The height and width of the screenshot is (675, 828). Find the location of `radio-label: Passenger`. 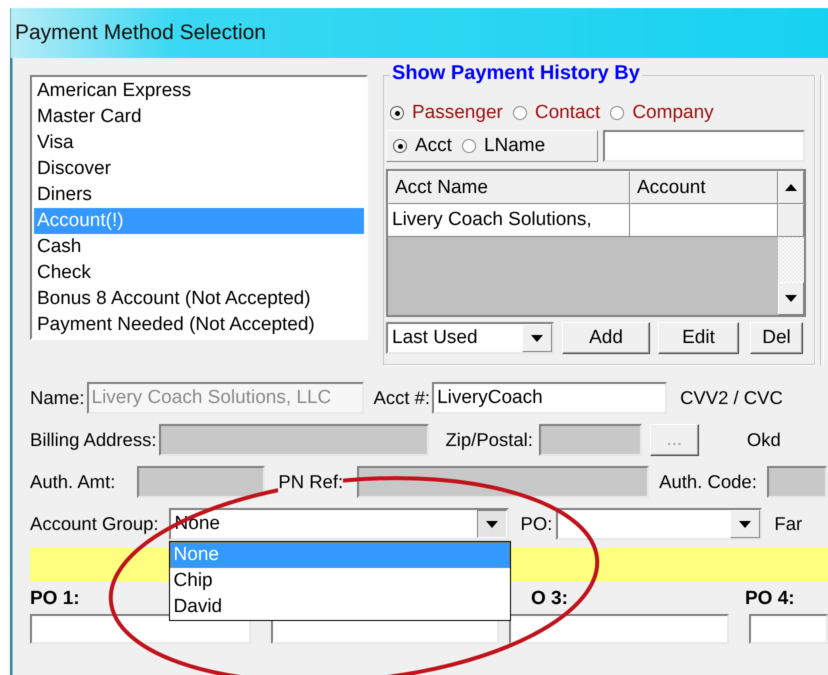

radio-label: Passenger is located at coordinates (457, 113).